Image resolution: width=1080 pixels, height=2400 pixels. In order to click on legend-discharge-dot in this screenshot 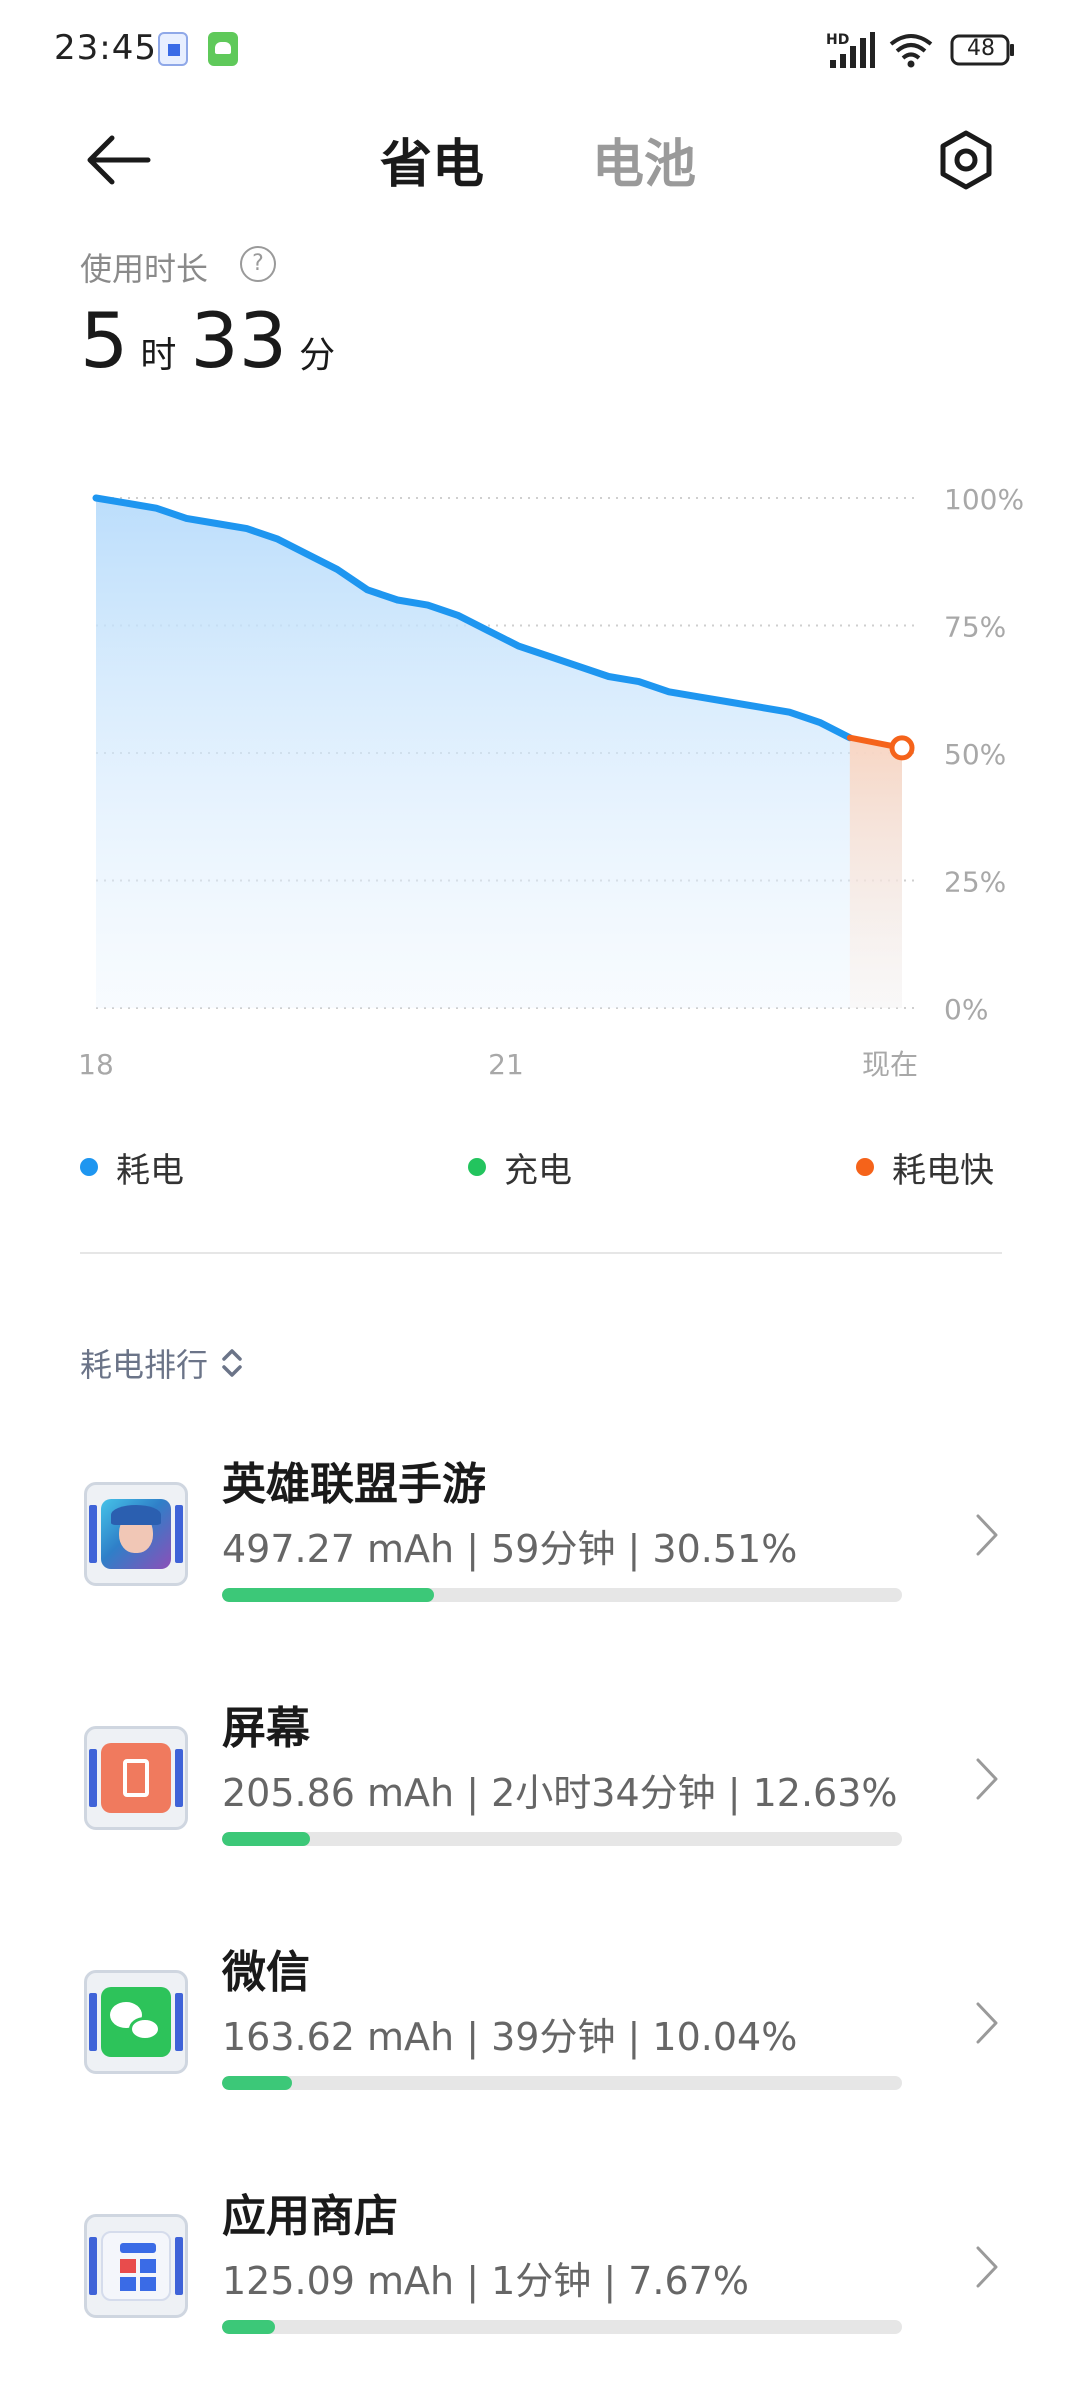, I will do `click(89, 1167)`.